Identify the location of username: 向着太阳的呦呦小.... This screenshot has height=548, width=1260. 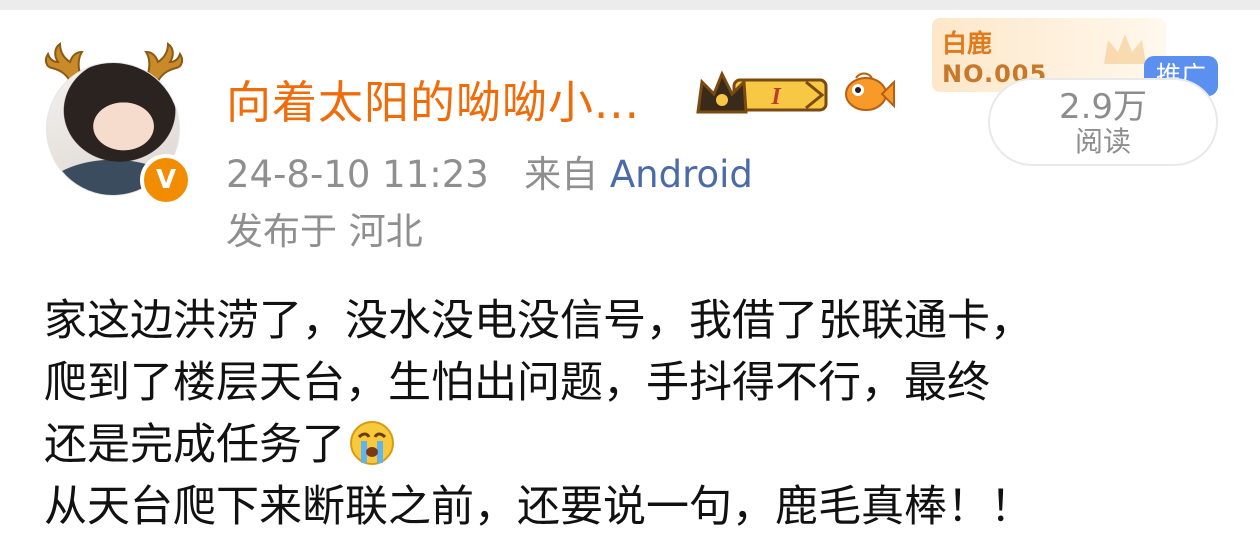
(433, 98).